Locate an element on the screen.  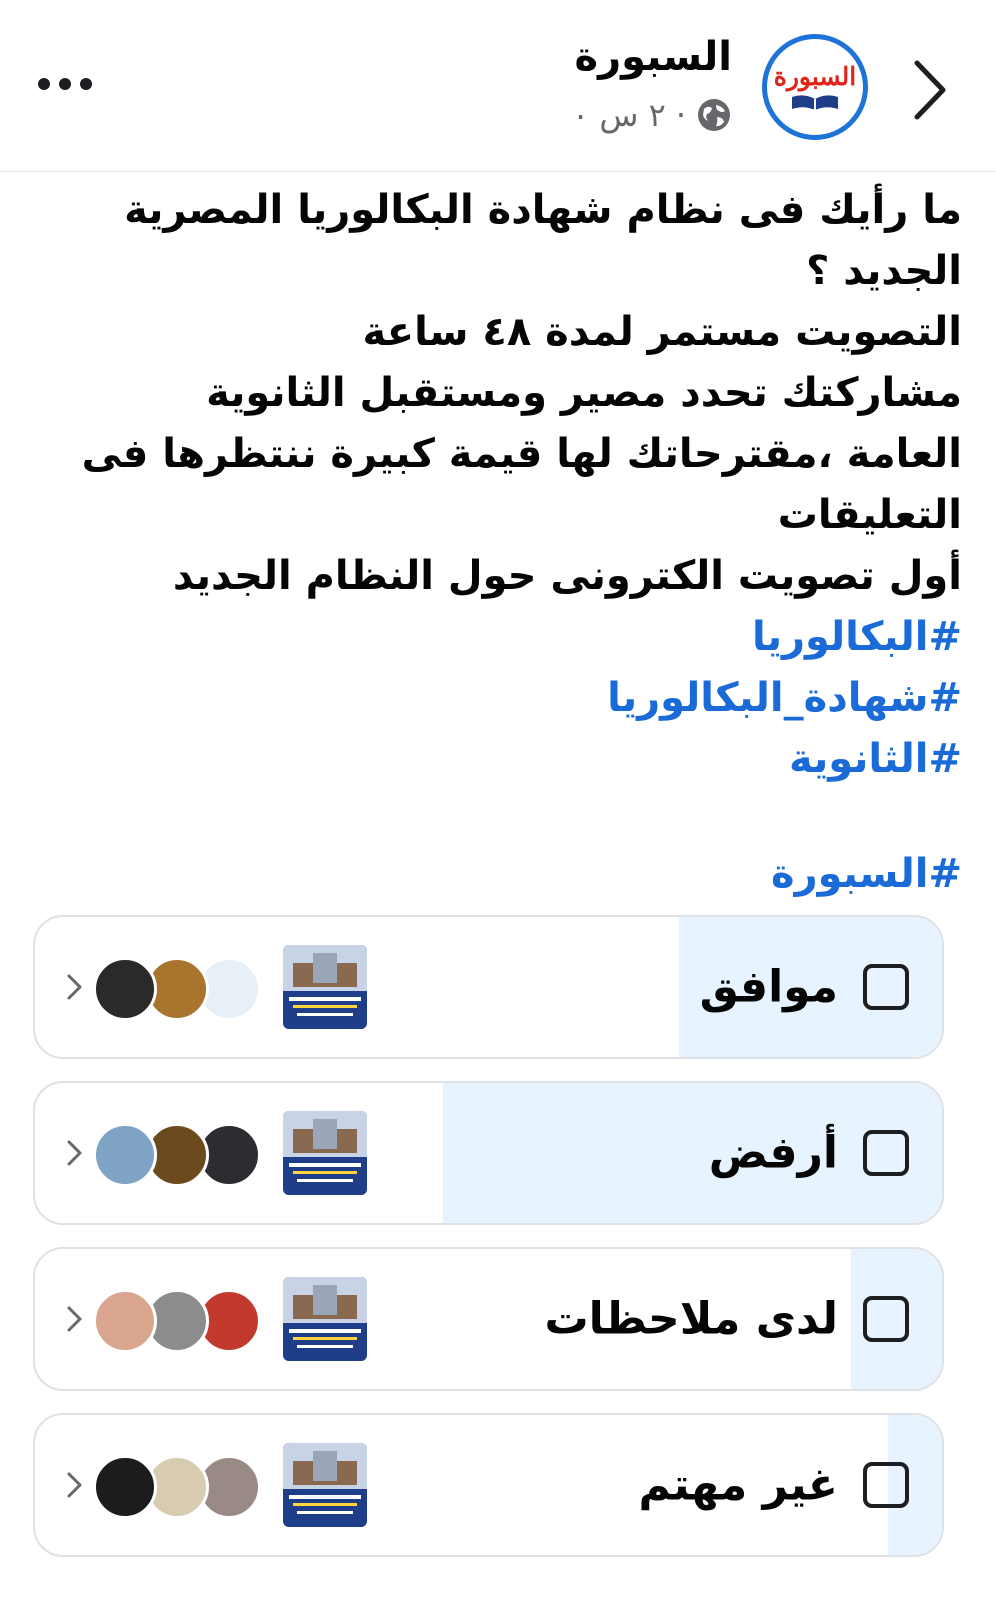
poll-option: غير مهتم is located at coordinates (488, 1485).